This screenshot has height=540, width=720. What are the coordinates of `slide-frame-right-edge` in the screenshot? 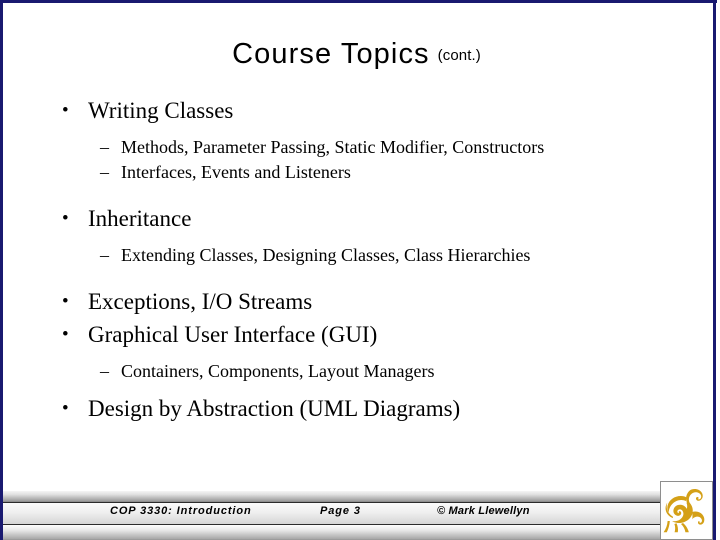 It's located at (714, 270).